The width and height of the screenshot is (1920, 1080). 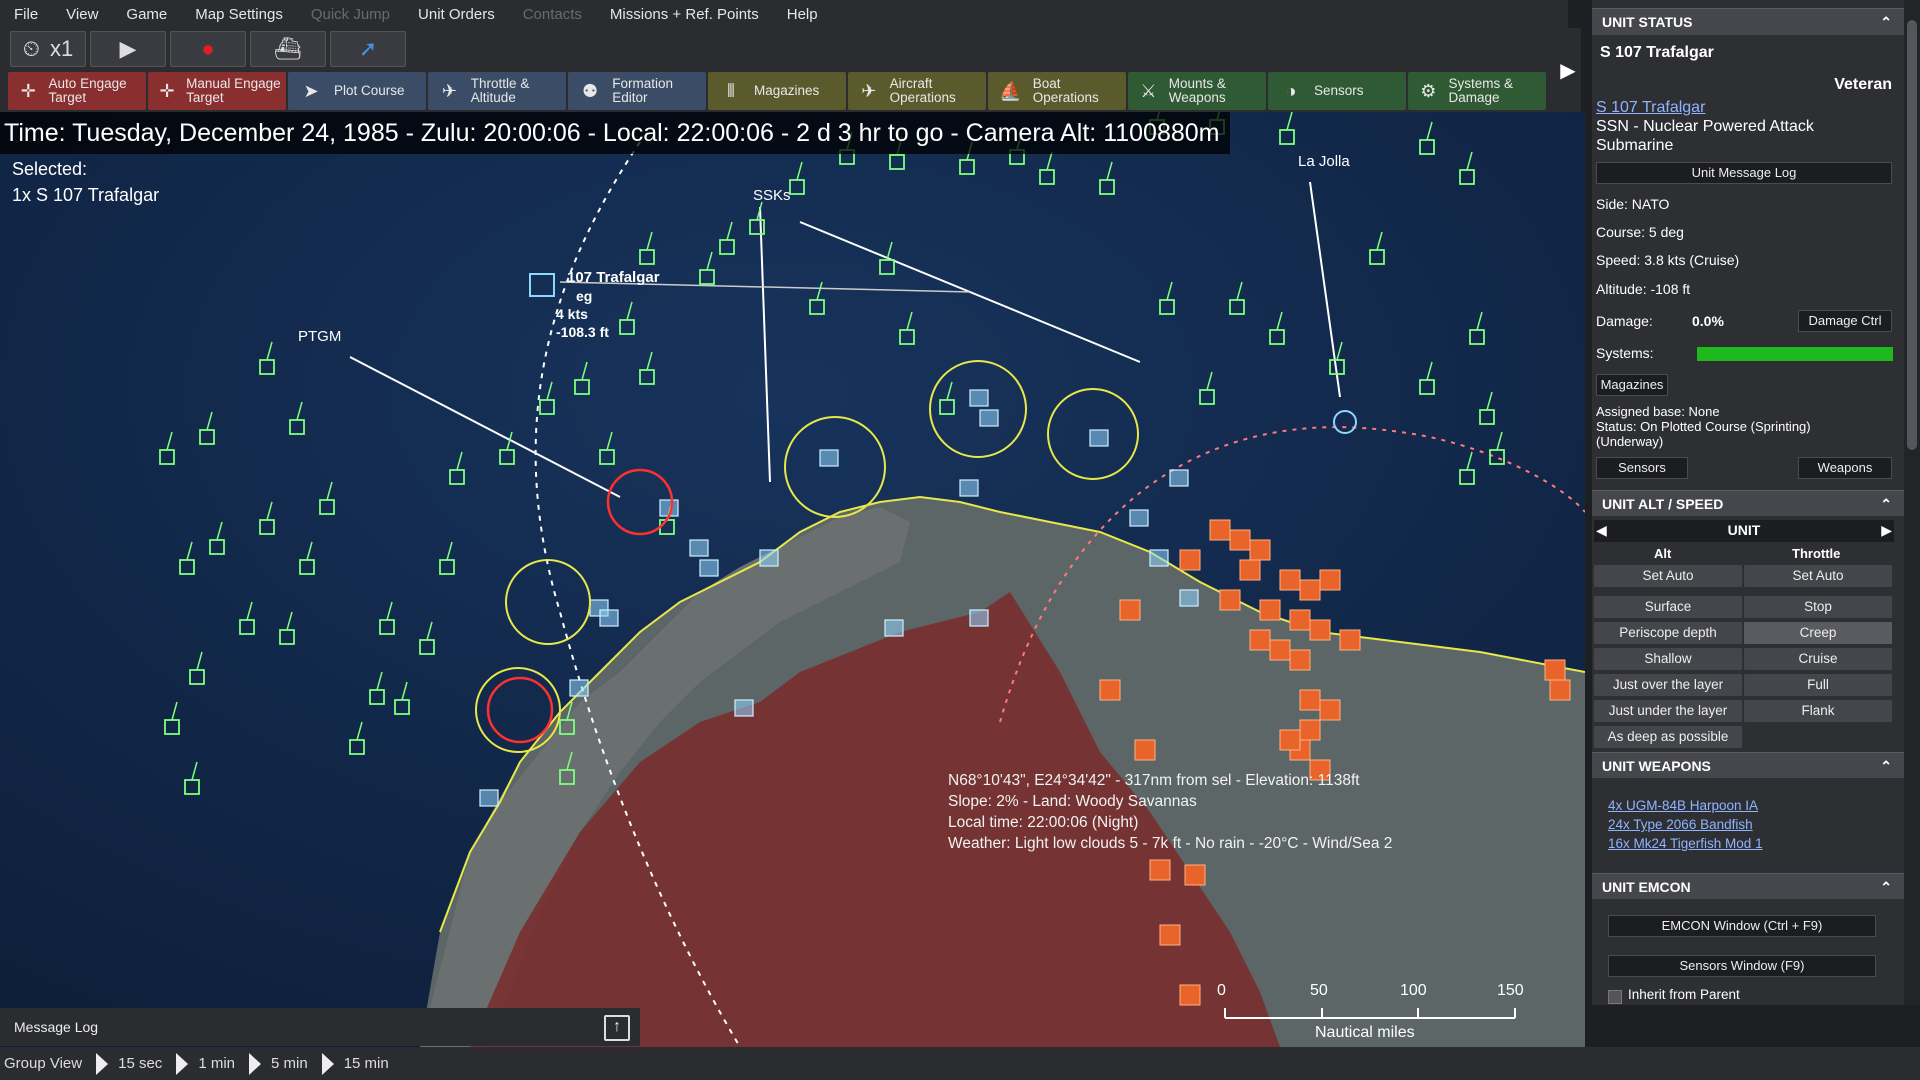 What do you see at coordinates (802, 14) in the screenshot?
I see `menu-help: Help` at bounding box center [802, 14].